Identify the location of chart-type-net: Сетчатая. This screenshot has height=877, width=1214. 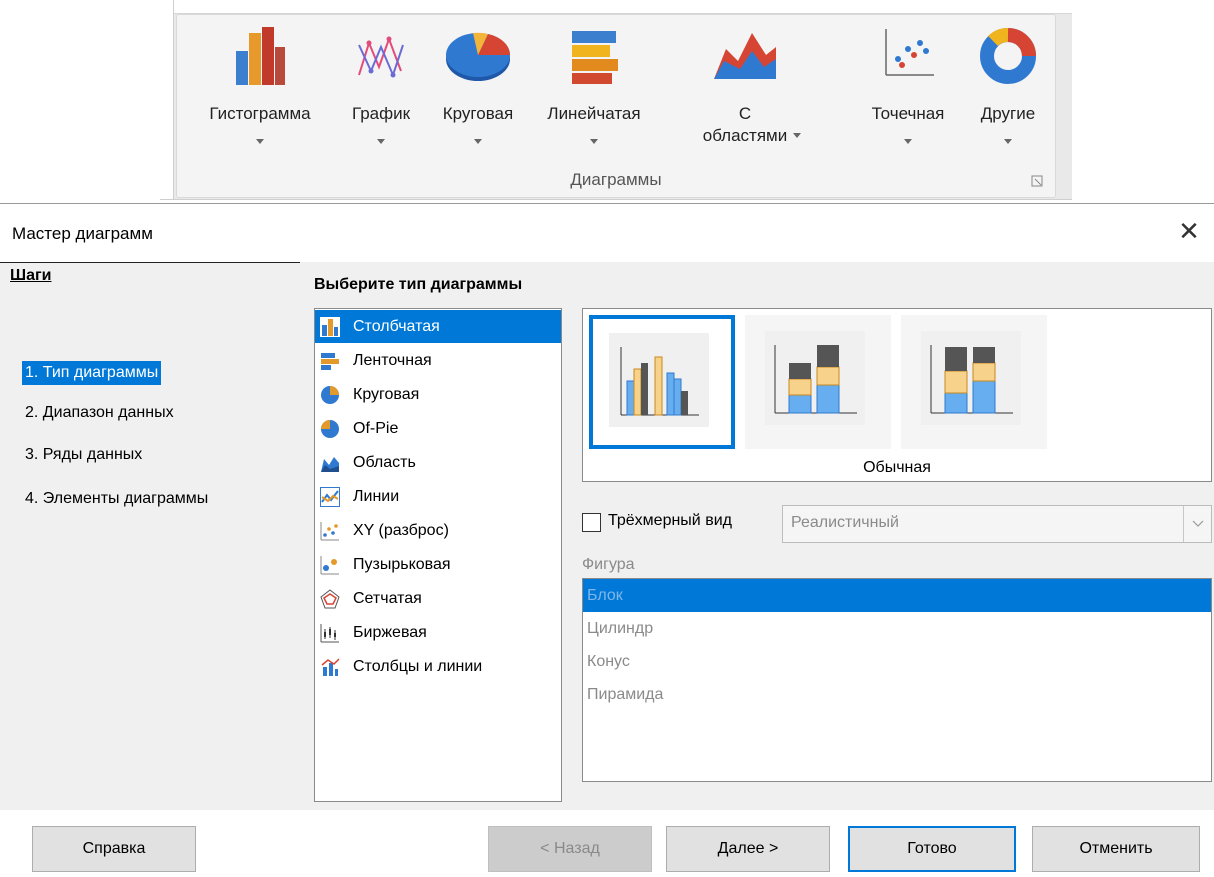
(438, 598).